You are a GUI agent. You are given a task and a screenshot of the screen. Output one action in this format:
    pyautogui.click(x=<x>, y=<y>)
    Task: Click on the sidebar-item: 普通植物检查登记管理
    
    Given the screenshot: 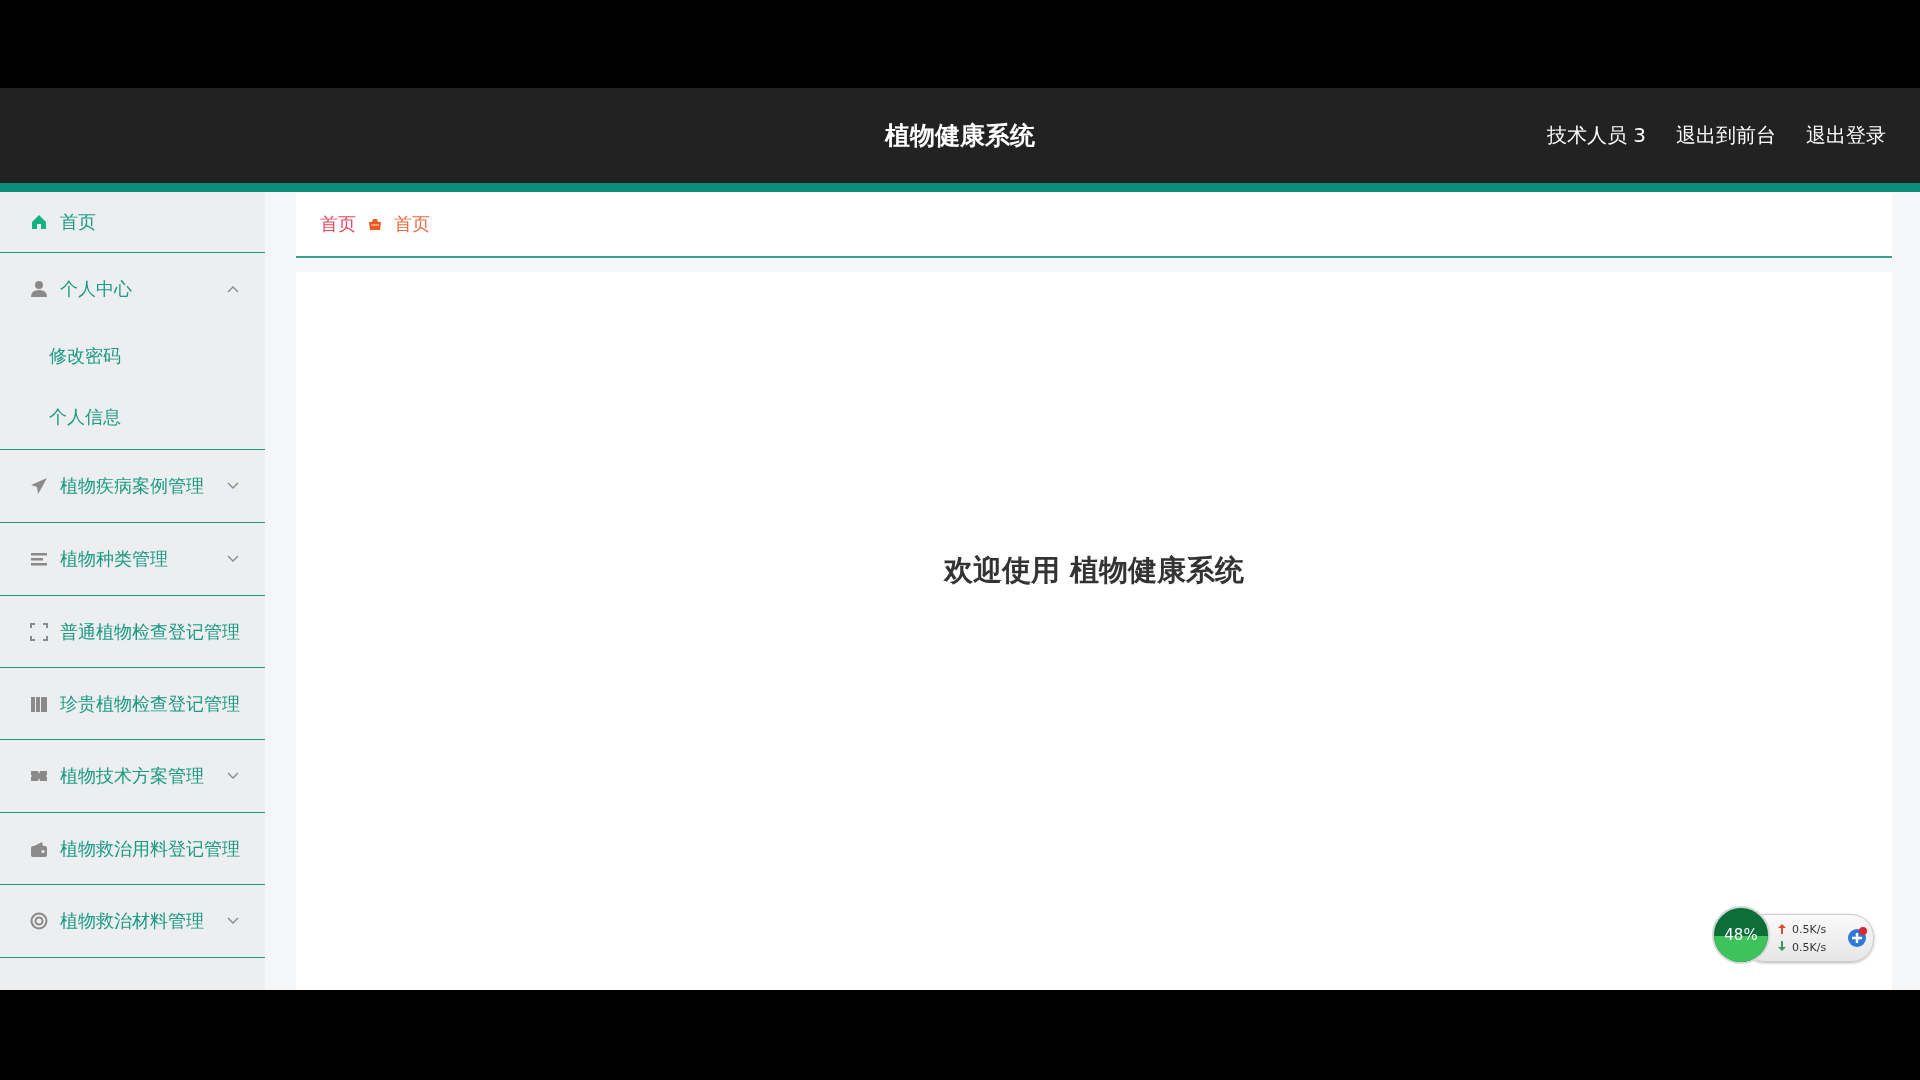 What is the action you would take?
    pyautogui.click(x=132, y=632)
    